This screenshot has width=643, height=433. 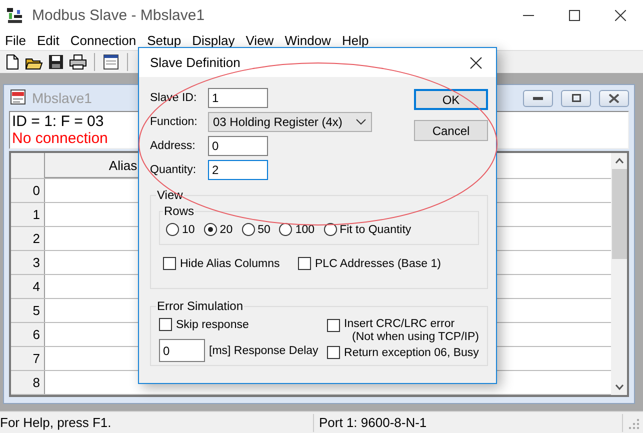 I want to click on group-title: View, so click(x=170, y=195).